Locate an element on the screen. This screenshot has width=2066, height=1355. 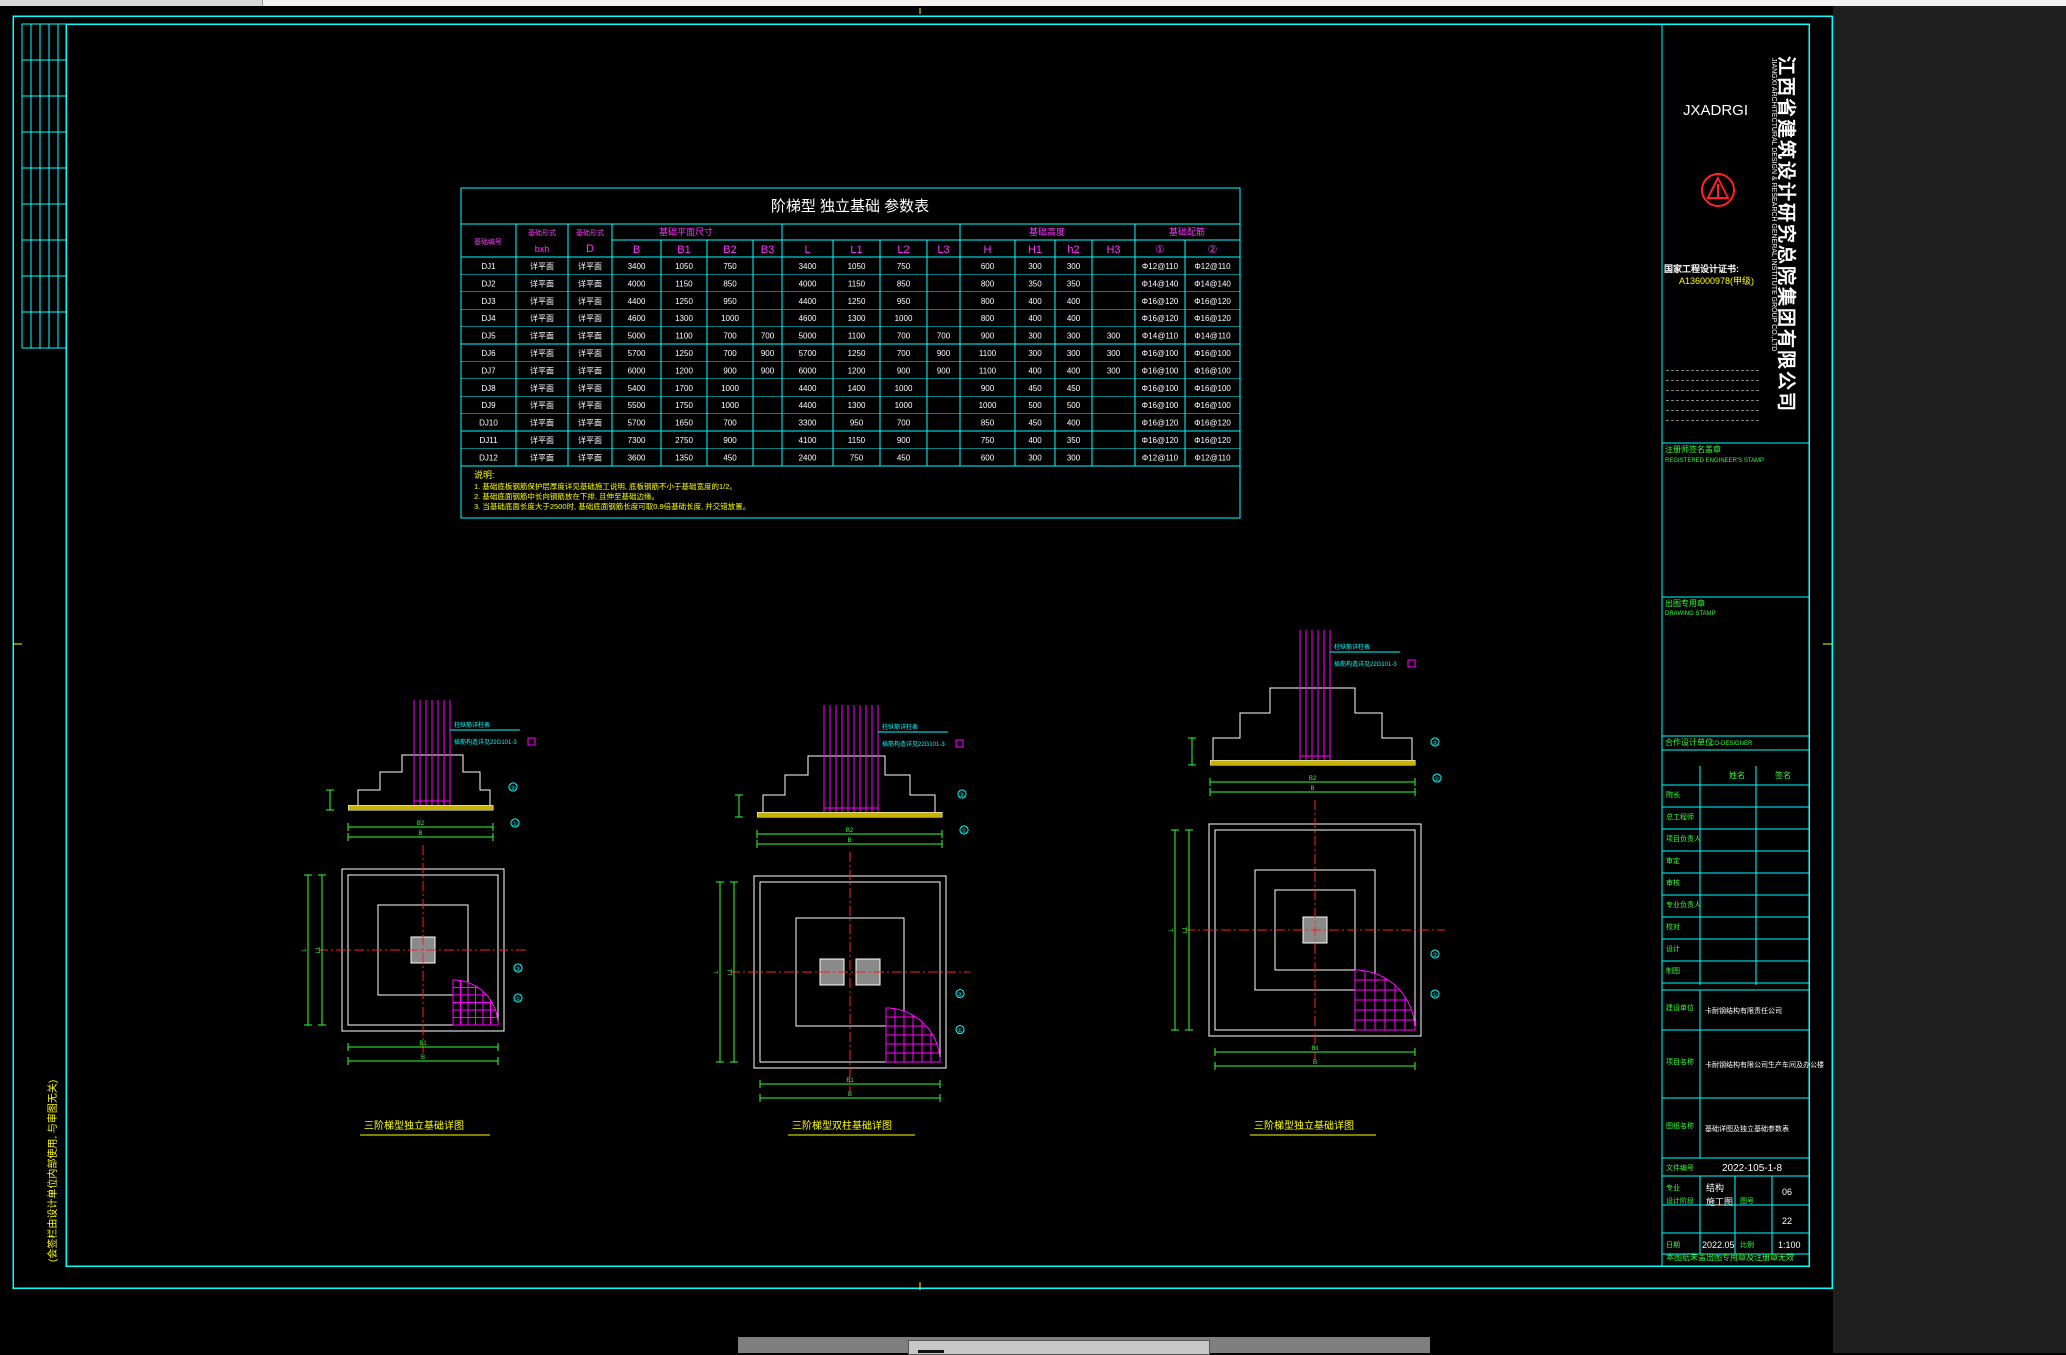
cell-r8-c13: 500 is located at coordinates (1074, 405).